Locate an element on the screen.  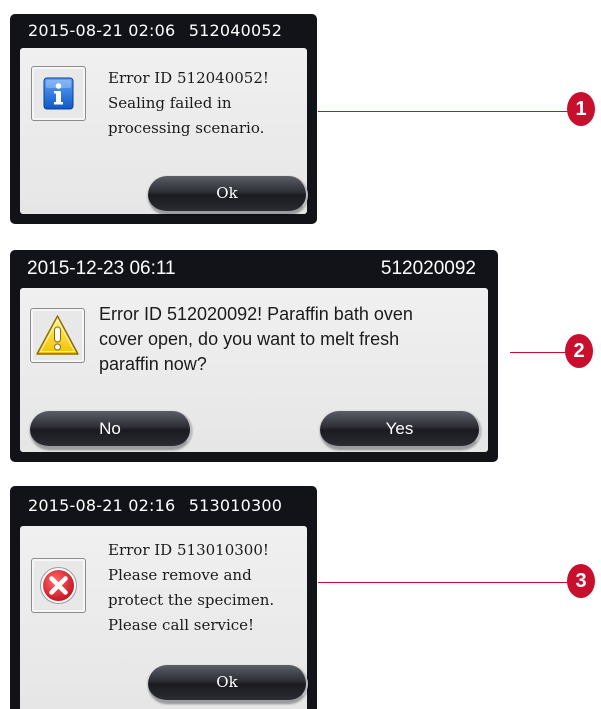
header-date: 2015-08-21 02:06 is located at coordinates (102, 30).